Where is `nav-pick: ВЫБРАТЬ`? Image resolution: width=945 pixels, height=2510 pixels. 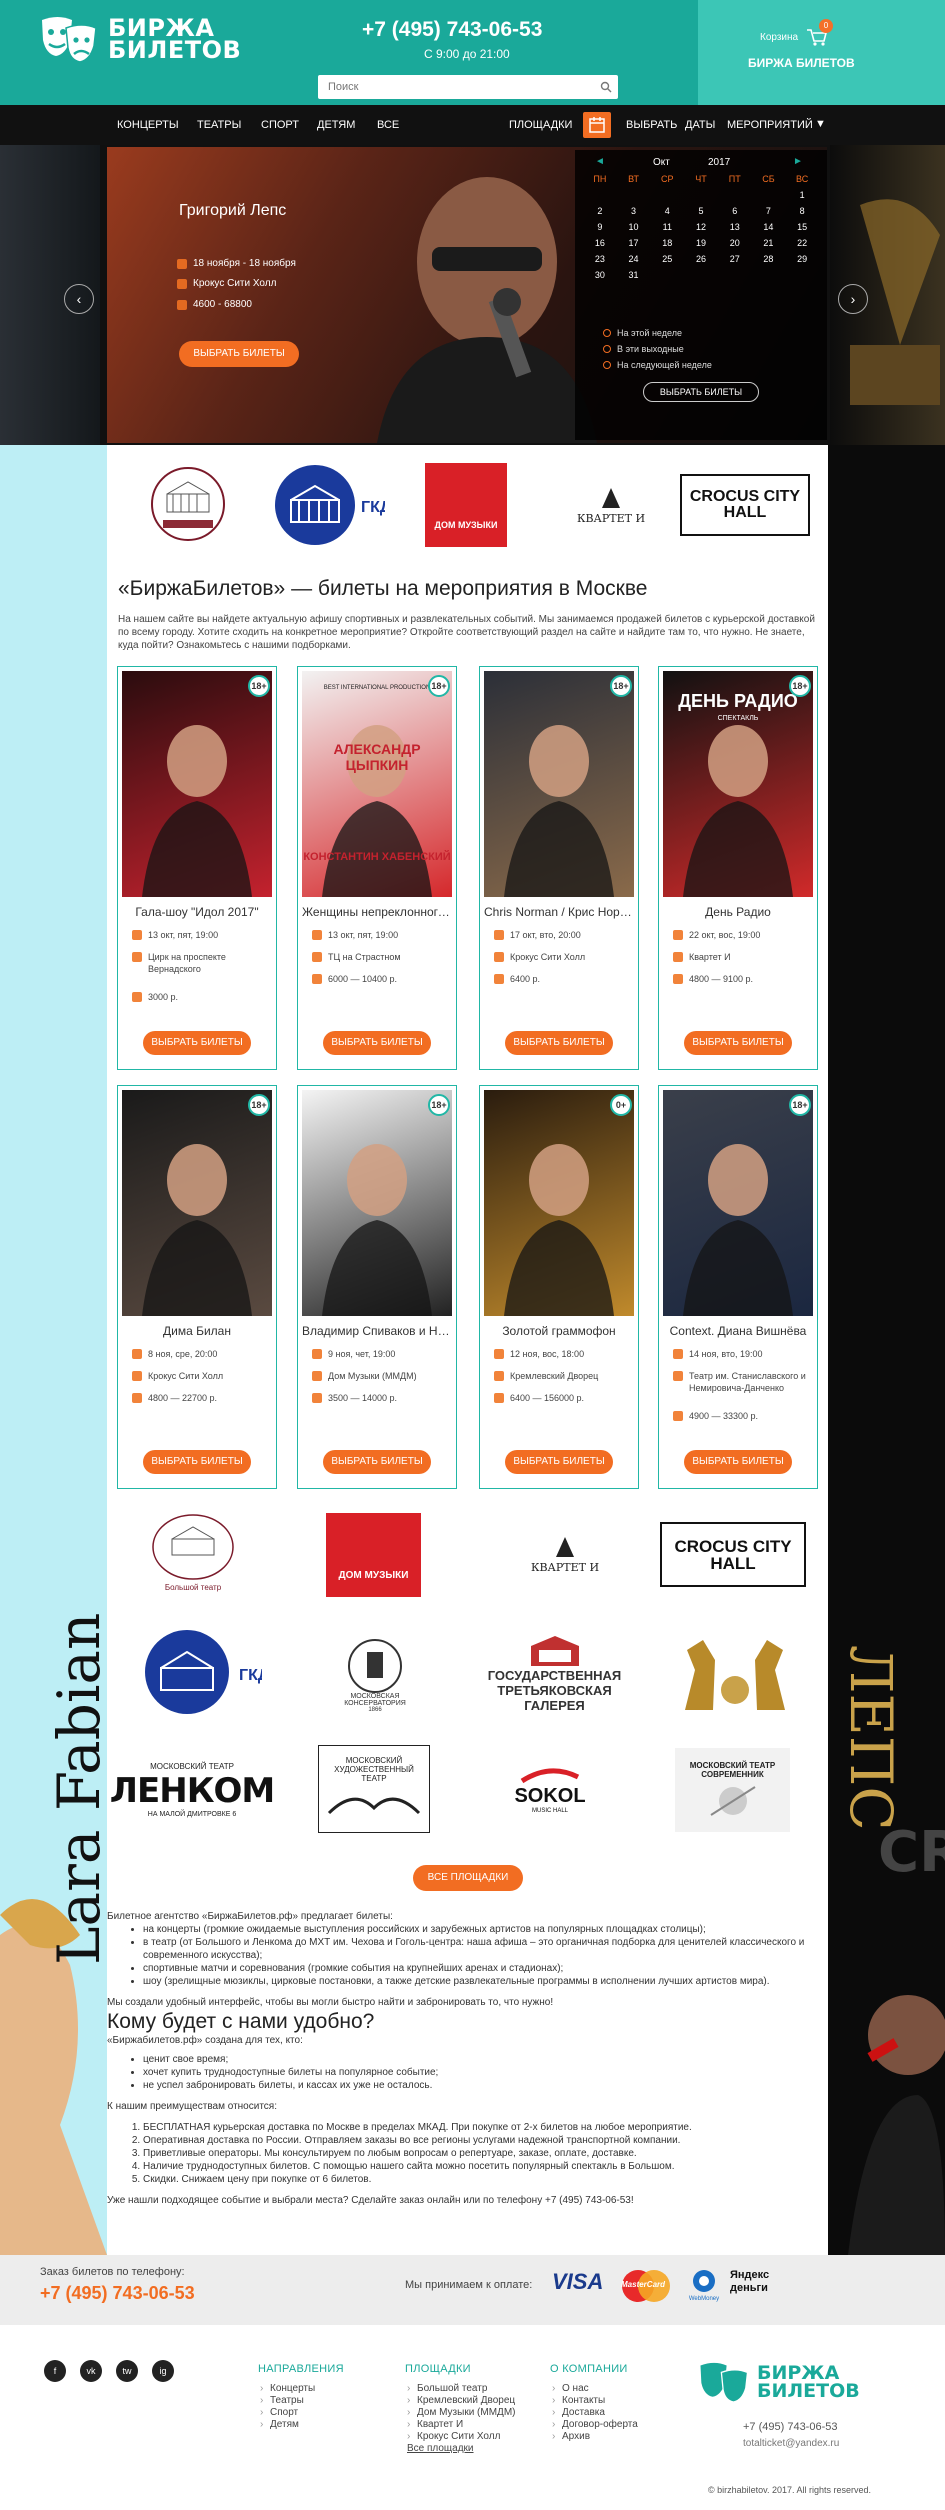
nav-pick: ВЫБРАТЬ is located at coordinates (651, 125).